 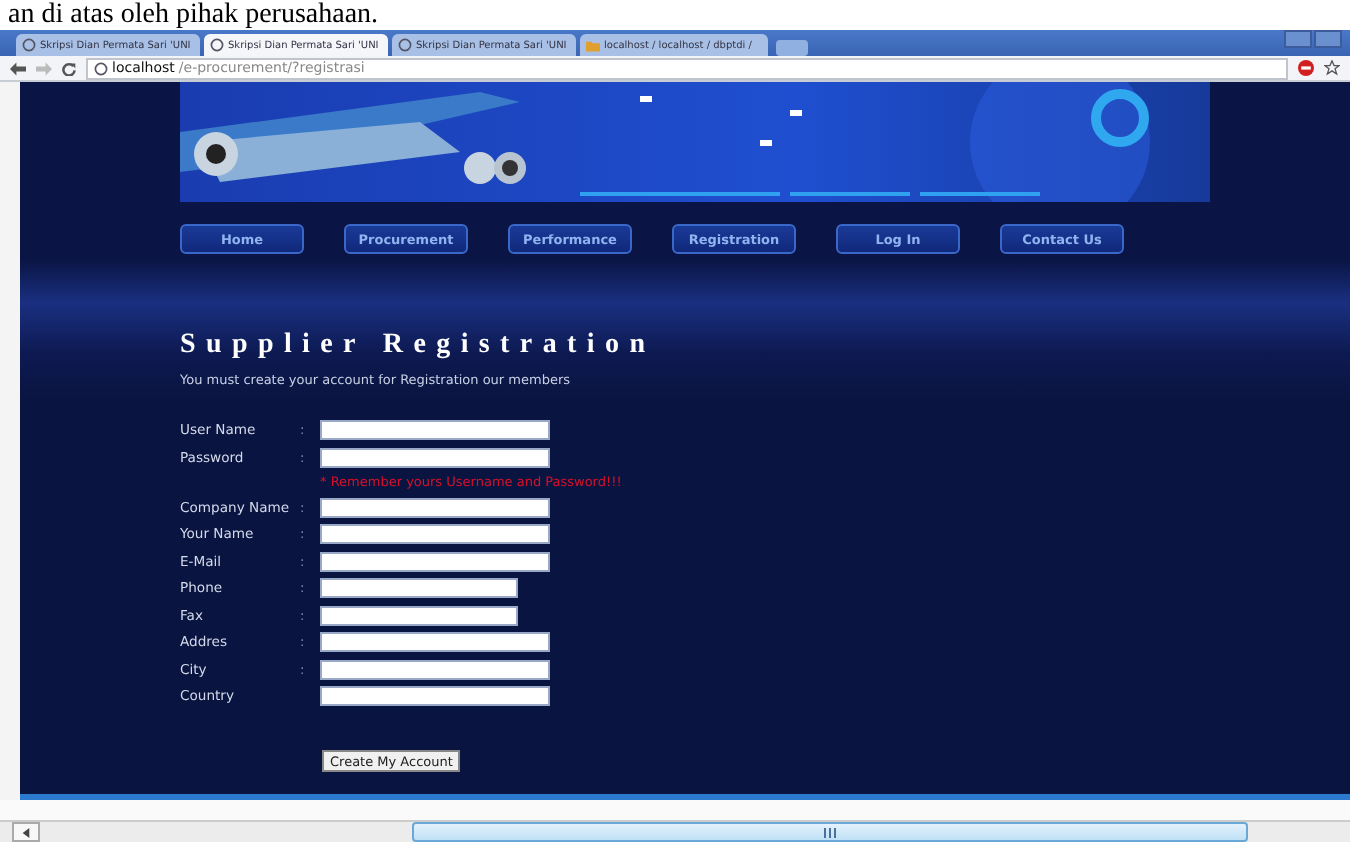 What do you see at coordinates (18, 68) in the screenshot?
I see `back-icon` at bounding box center [18, 68].